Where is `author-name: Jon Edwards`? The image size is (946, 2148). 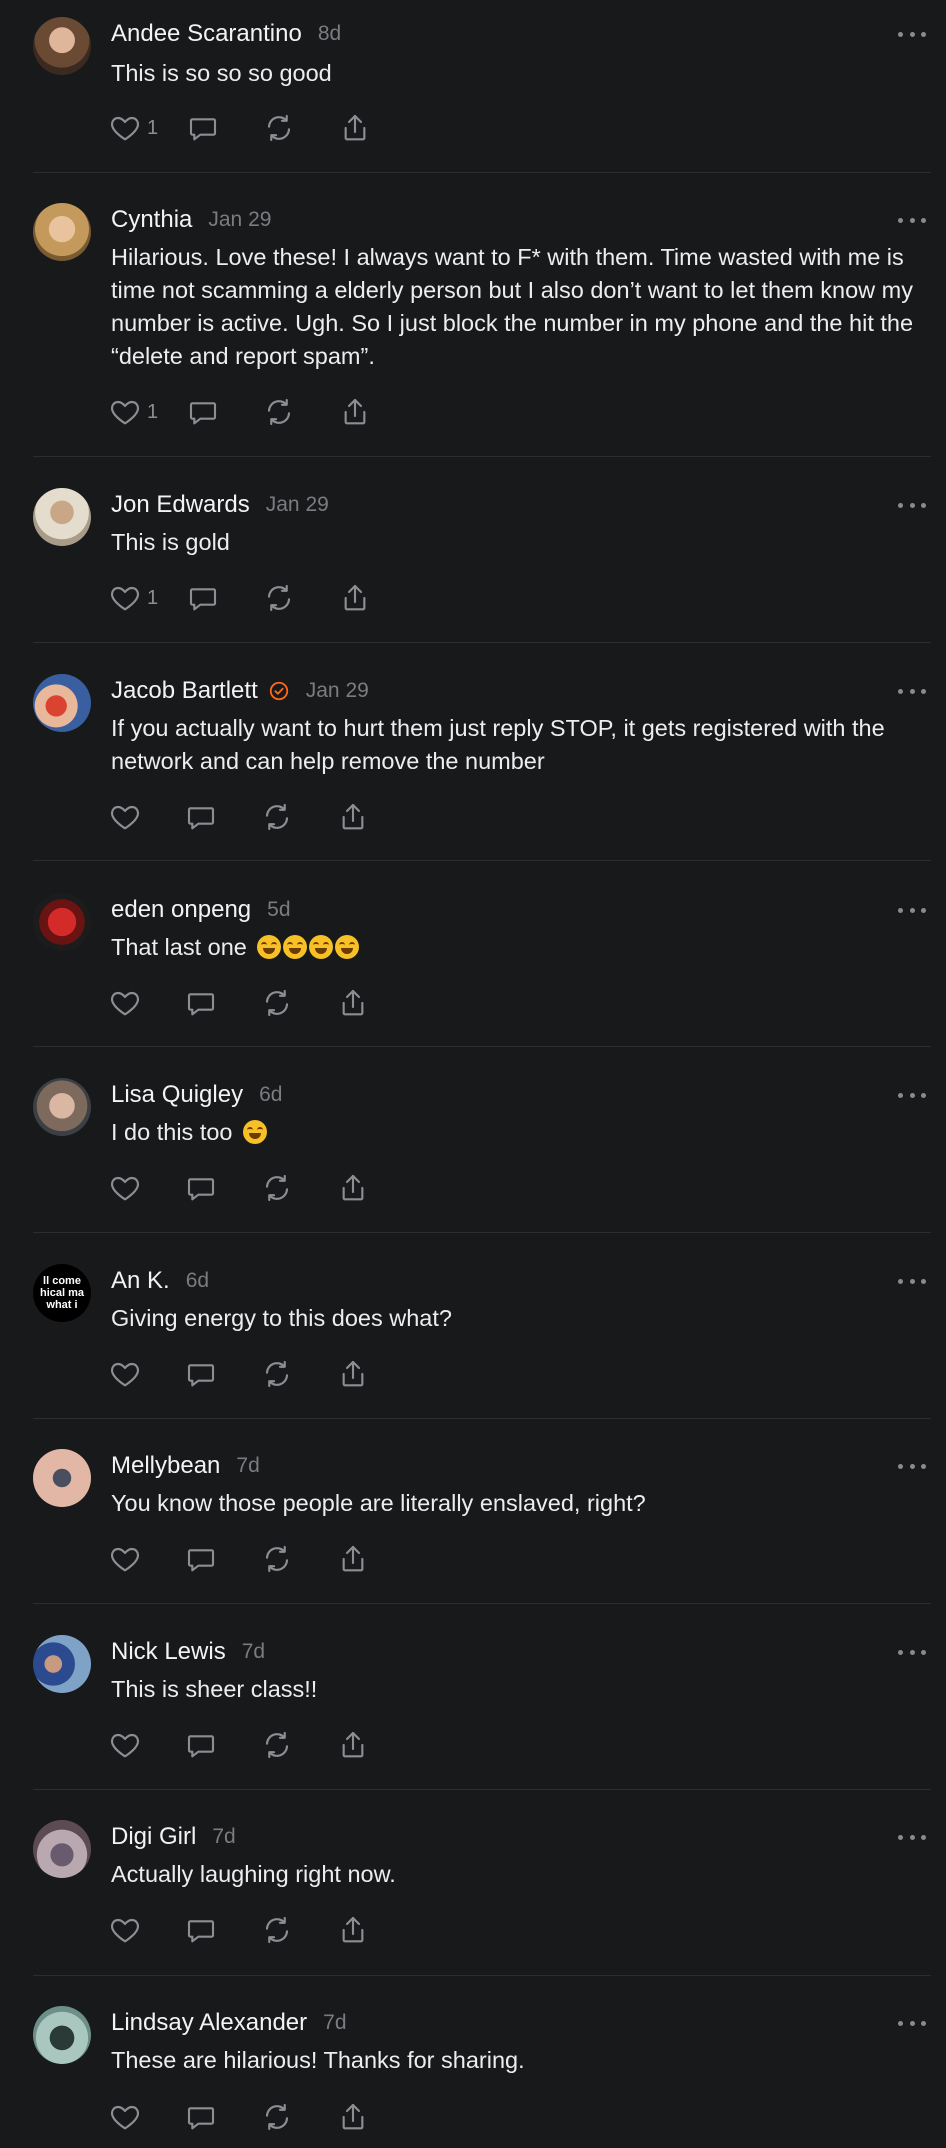 author-name: Jon Edwards is located at coordinates (180, 505).